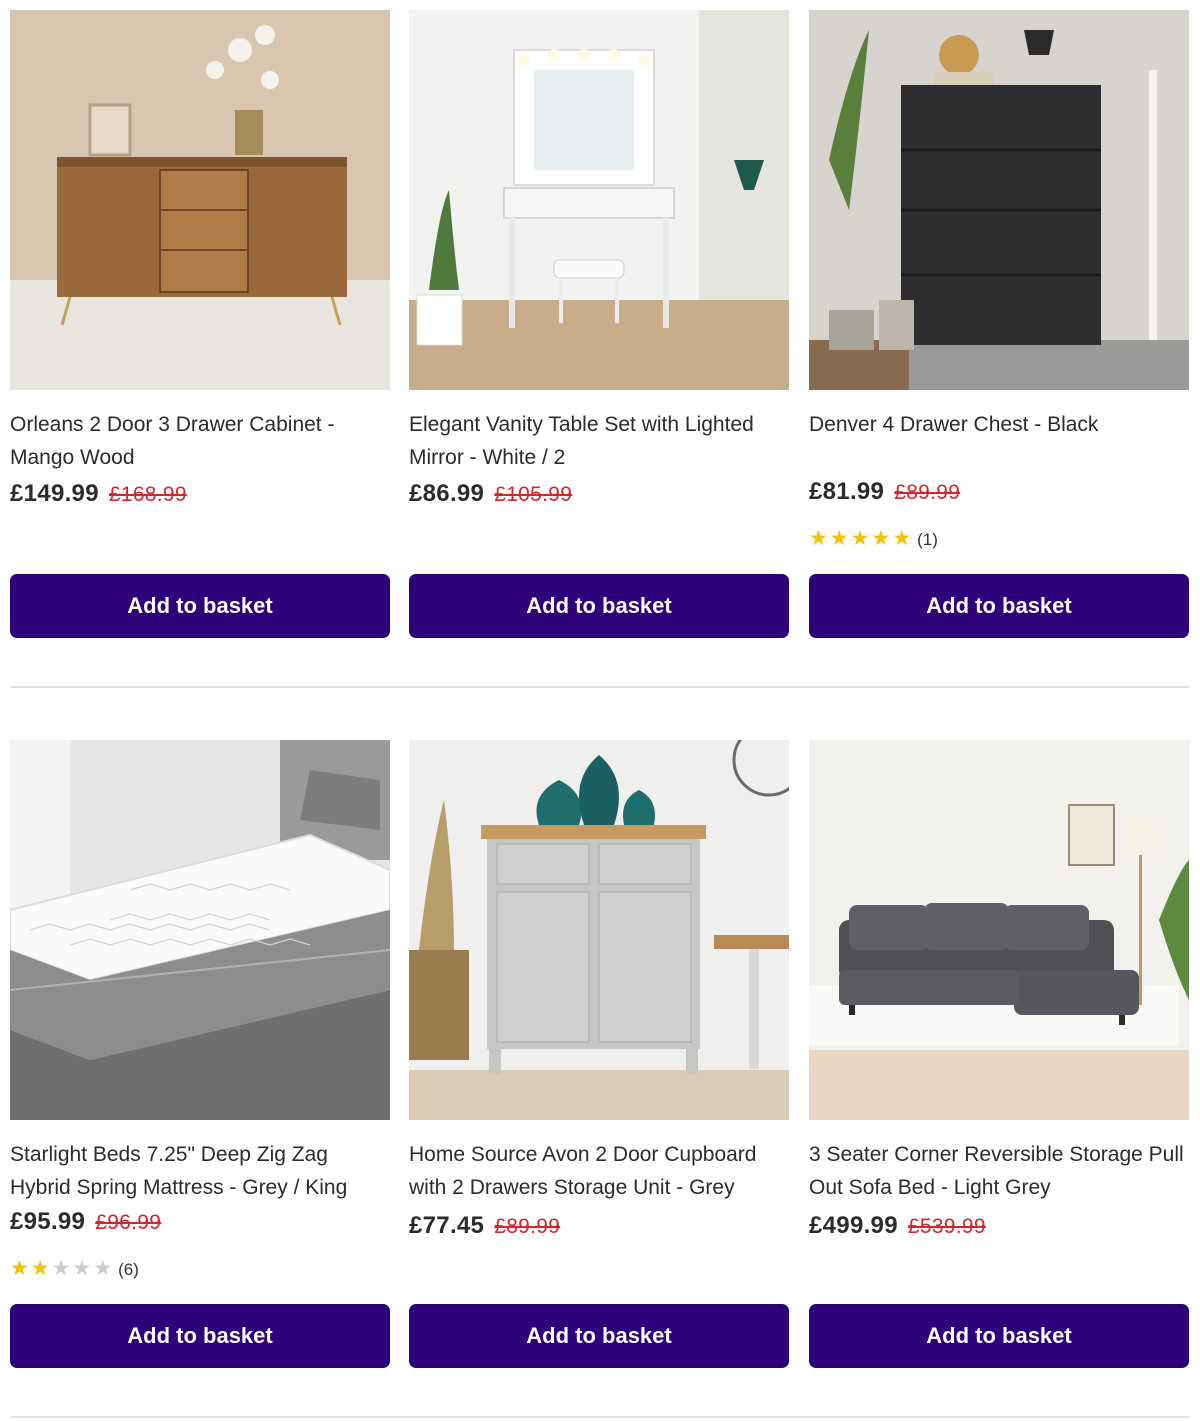 This screenshot has height=1421, width=1200. Describe the element at coordinates (599, 494) in the screenshot. I see `price-row: £86.99 £105.99` at that location.